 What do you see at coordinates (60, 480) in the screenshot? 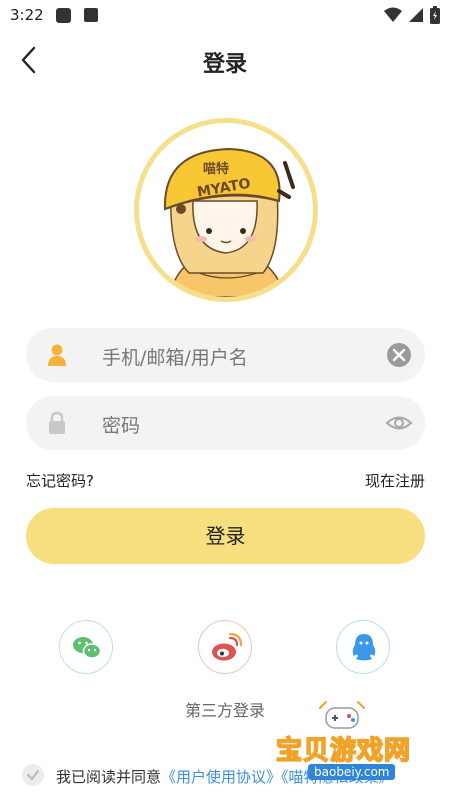
I see `forgot-password-link: 忘记密码?` at bounding box center [60, 480].